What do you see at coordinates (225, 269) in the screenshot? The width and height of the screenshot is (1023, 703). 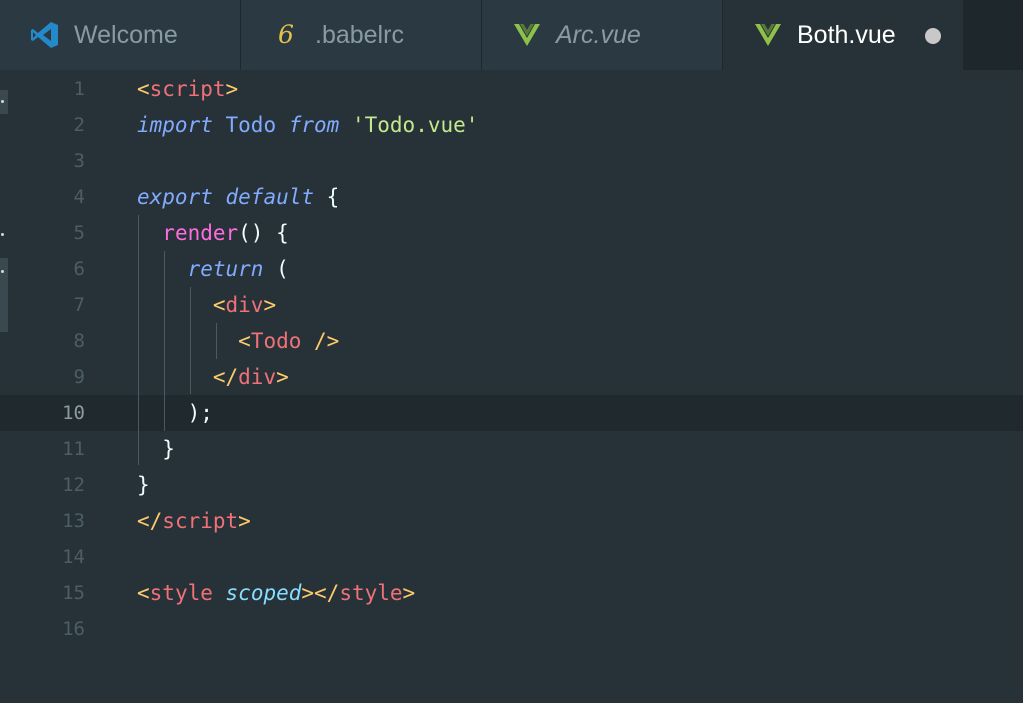 I see `code-token: return` at bounding box center [225, 269].